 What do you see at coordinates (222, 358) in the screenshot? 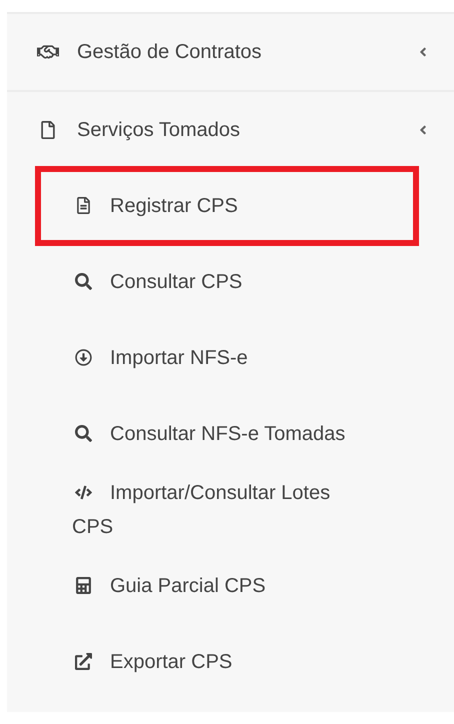
I see `submenu-item: Importar NFS-e` at bounding box center [222, 358].